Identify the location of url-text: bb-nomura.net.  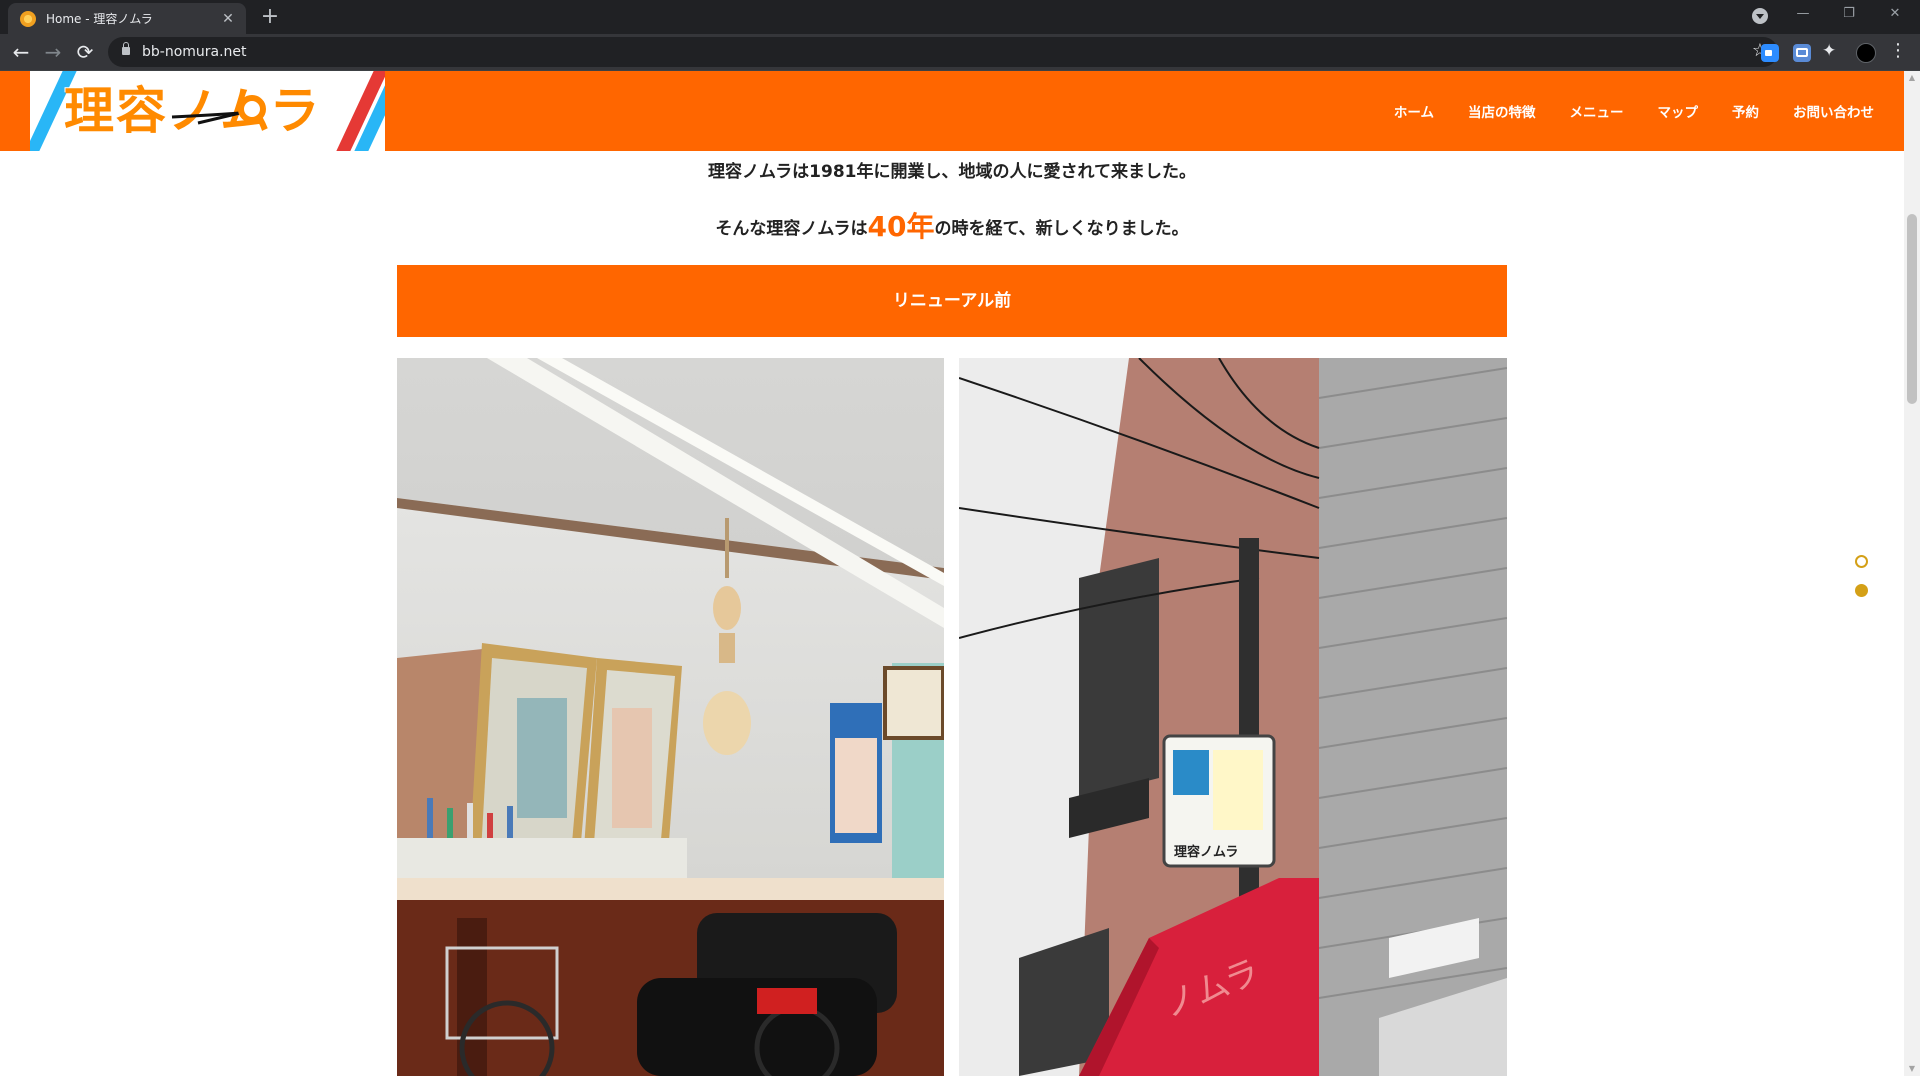
(194, 52).